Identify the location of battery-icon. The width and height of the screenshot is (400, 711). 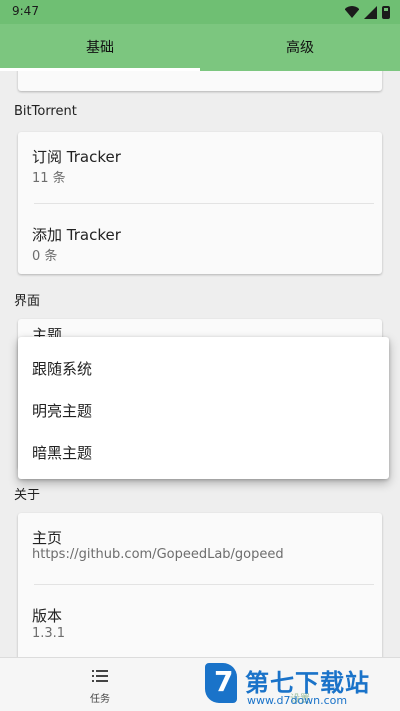
(386, 12).